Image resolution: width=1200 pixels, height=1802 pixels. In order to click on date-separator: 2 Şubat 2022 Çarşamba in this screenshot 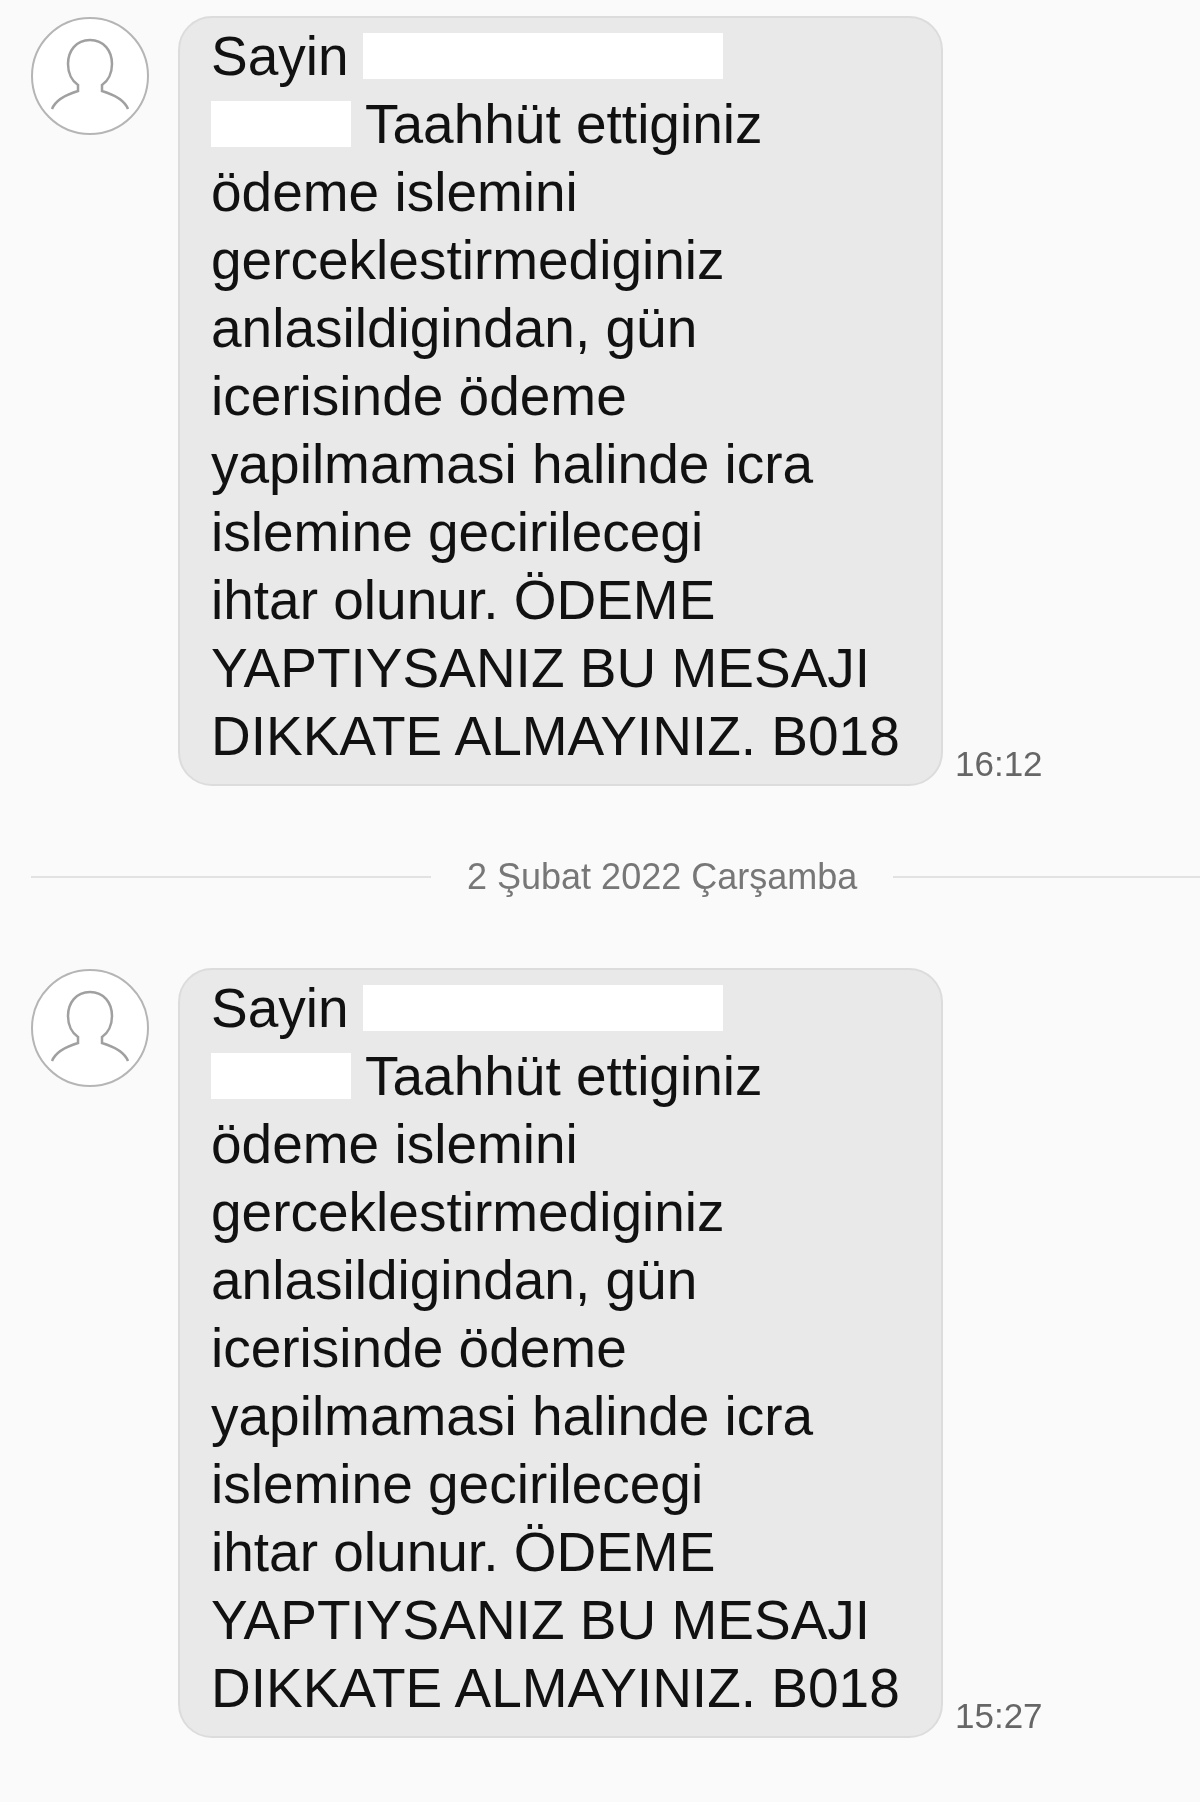, I will do `click(662, 877)`.